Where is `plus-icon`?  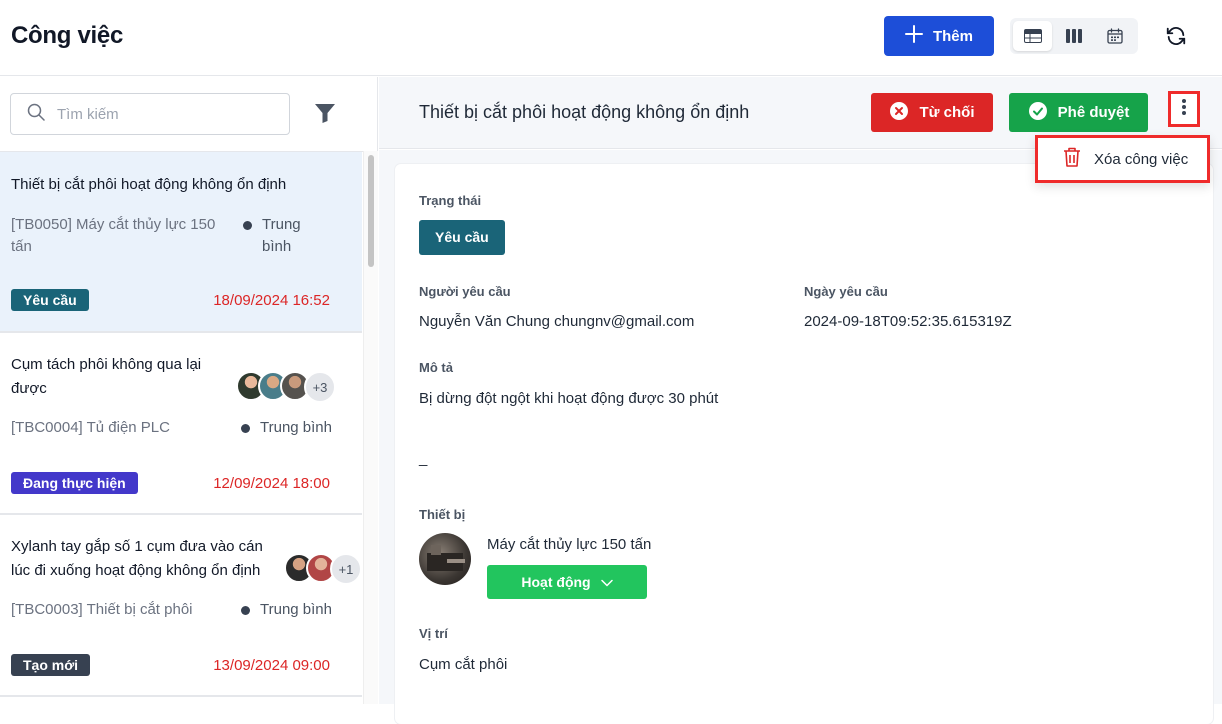 plus-icon is located at coordinates (913, 36).